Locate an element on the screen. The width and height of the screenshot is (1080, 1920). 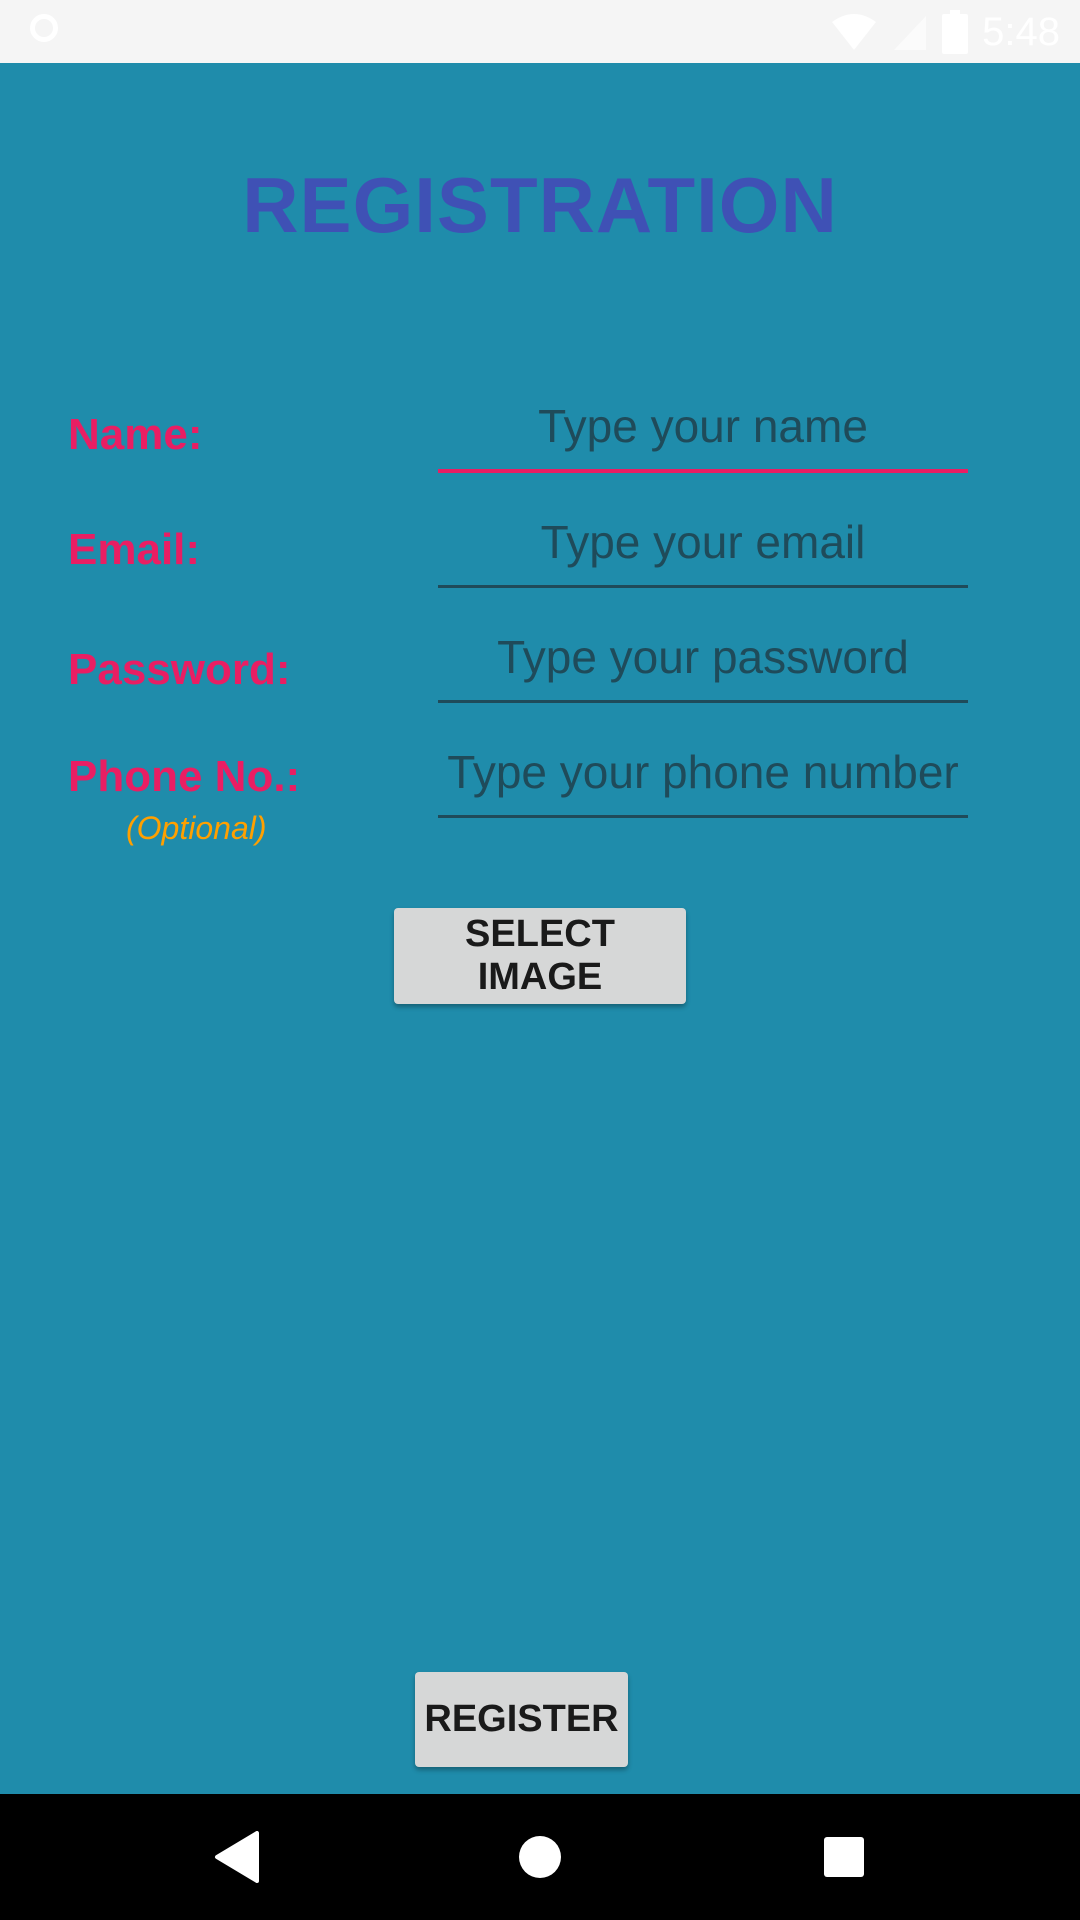
phone-label: Phone No.: is located at coordinates (184, 776).